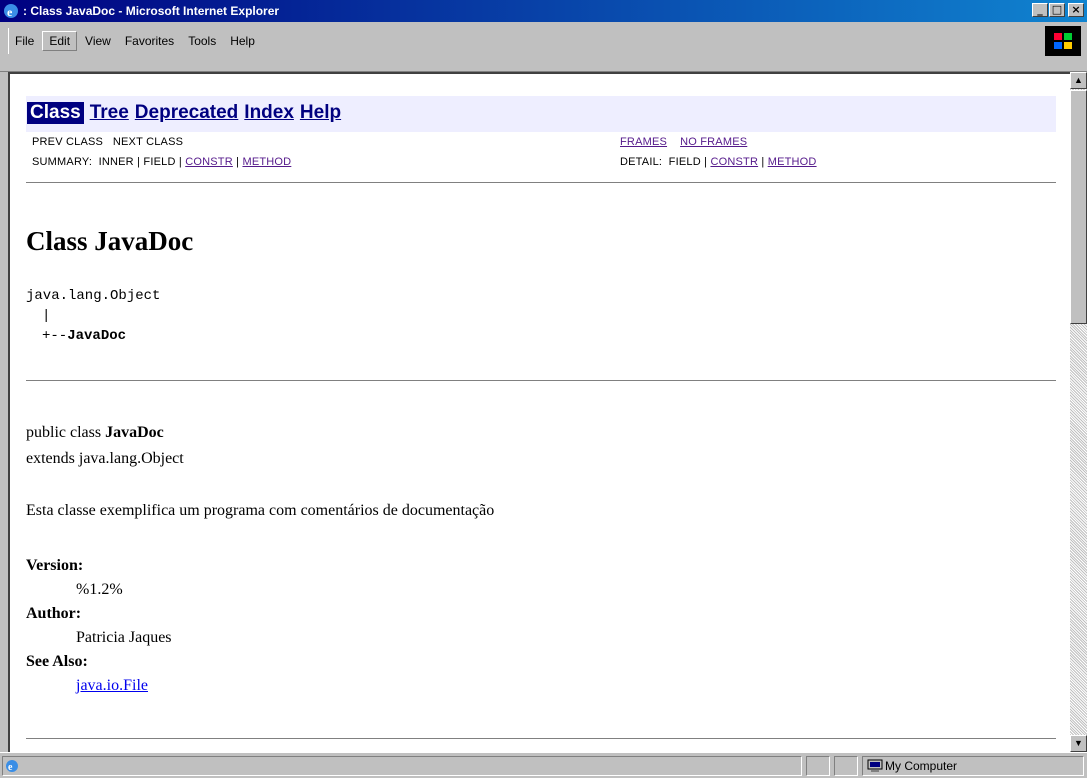 Image resolution: width=1087 pixels, height=778 pixels. Describe the element at coordinates (402, 766) in the screenshot. I see `status-main-pane: e` at that location.